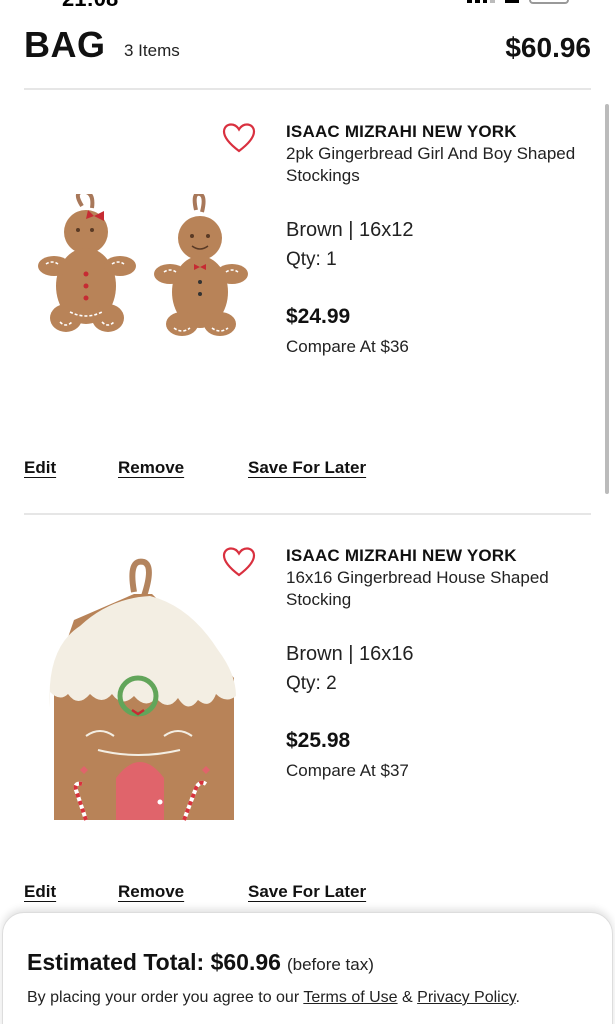 This screenshot has height=1024, width=615. Describe the element at coordinates (201, 263) in the screenshot. I see `gingerbread-boy-stocking` at that location.